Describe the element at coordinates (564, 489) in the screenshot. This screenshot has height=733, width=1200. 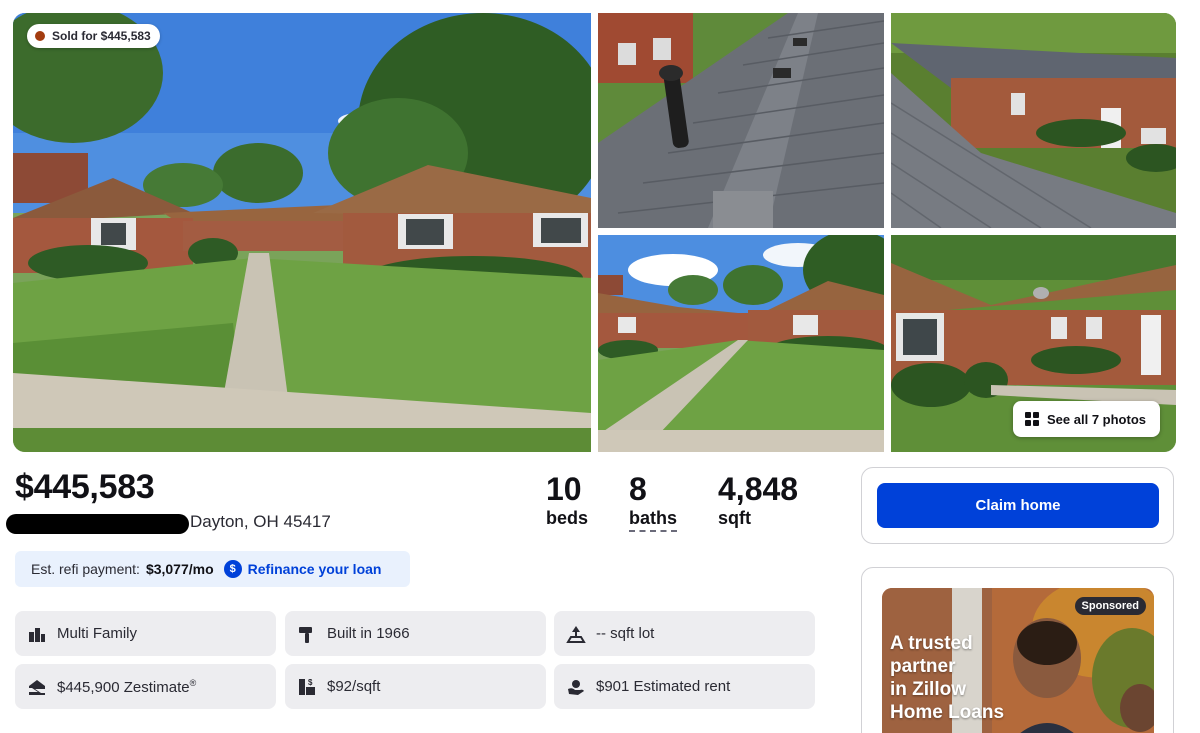
I see `beds-value: 10` at that location.